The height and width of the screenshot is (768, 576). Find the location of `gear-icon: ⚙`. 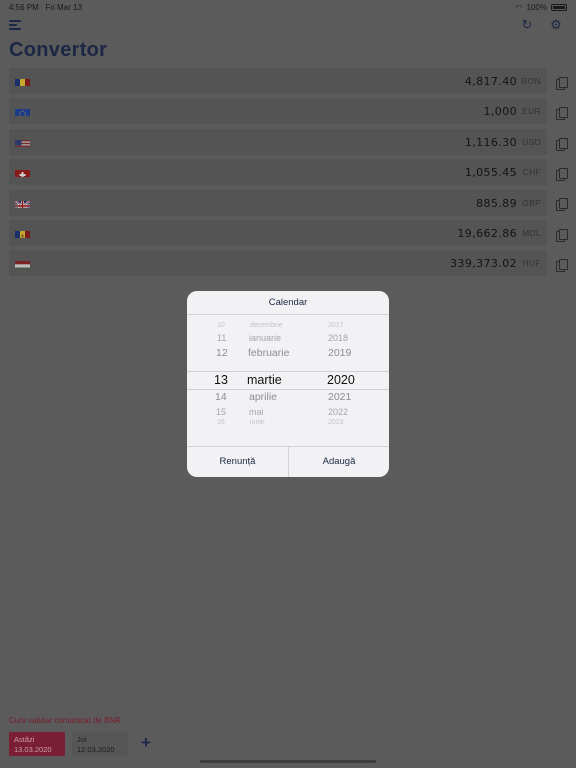

gear-icon: ⚙ is located at coordinates (556, 25).